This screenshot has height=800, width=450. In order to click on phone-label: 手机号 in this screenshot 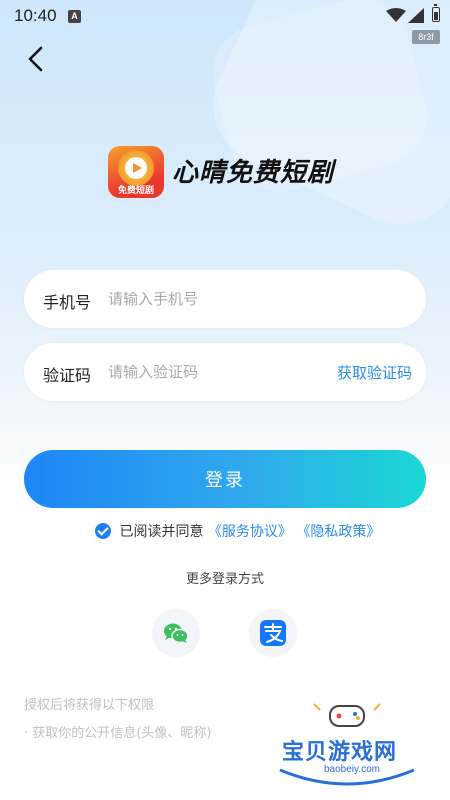, I will do `click(67, 302)`.